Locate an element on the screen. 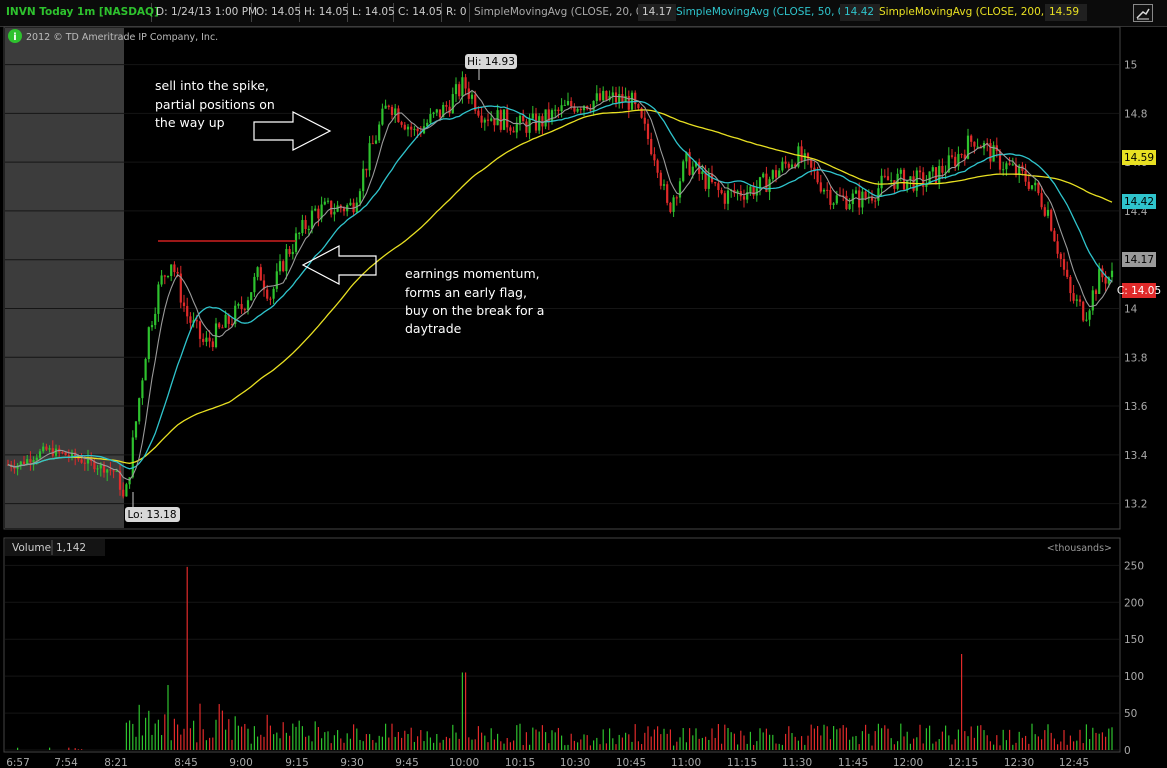  time-tick-label: 7:54 is located at coordinates (66, 762).